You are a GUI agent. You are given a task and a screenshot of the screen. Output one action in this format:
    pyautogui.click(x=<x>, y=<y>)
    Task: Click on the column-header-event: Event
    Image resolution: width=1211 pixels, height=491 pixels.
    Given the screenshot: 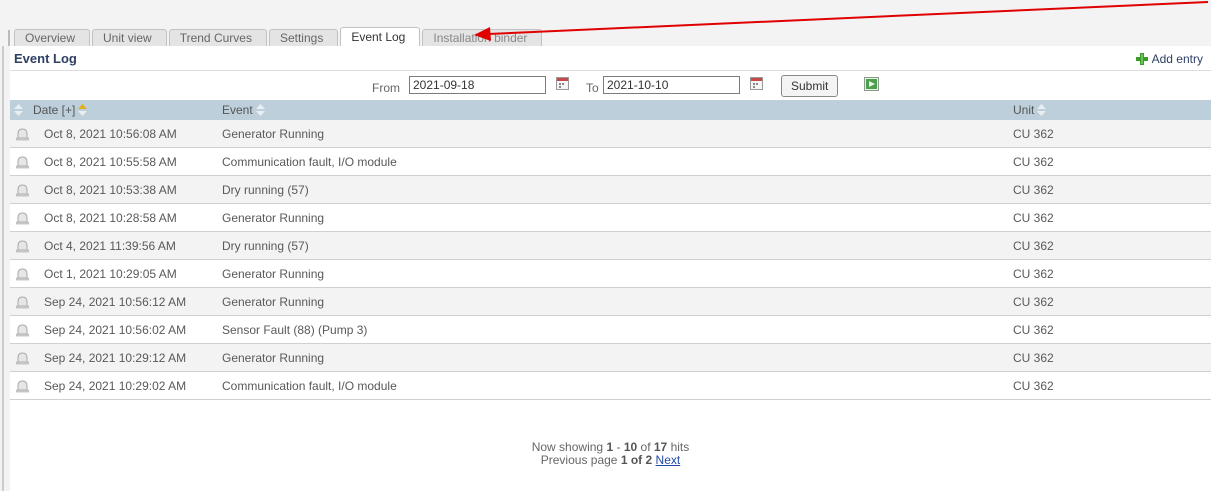 What is the action you would take?
    pyautogui.click(x=243, y=110)
    